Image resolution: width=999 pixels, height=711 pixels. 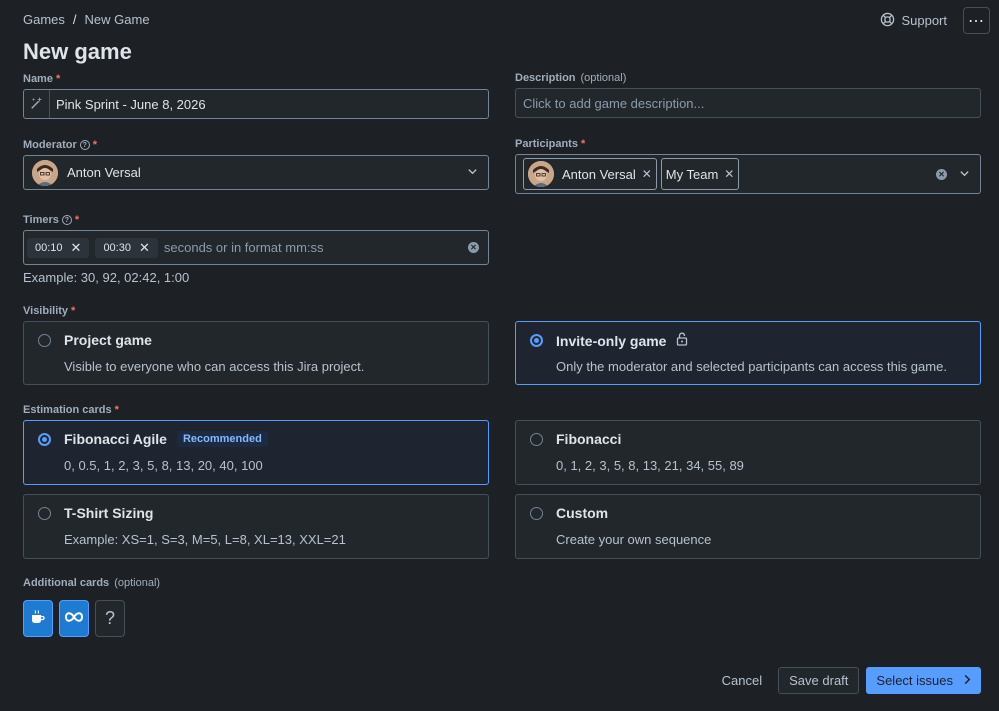 What do you see at coordinates (44, 19) in the screenshot?
I see `breadcrumb-games-link: Games` at bounding box center [44, 19].